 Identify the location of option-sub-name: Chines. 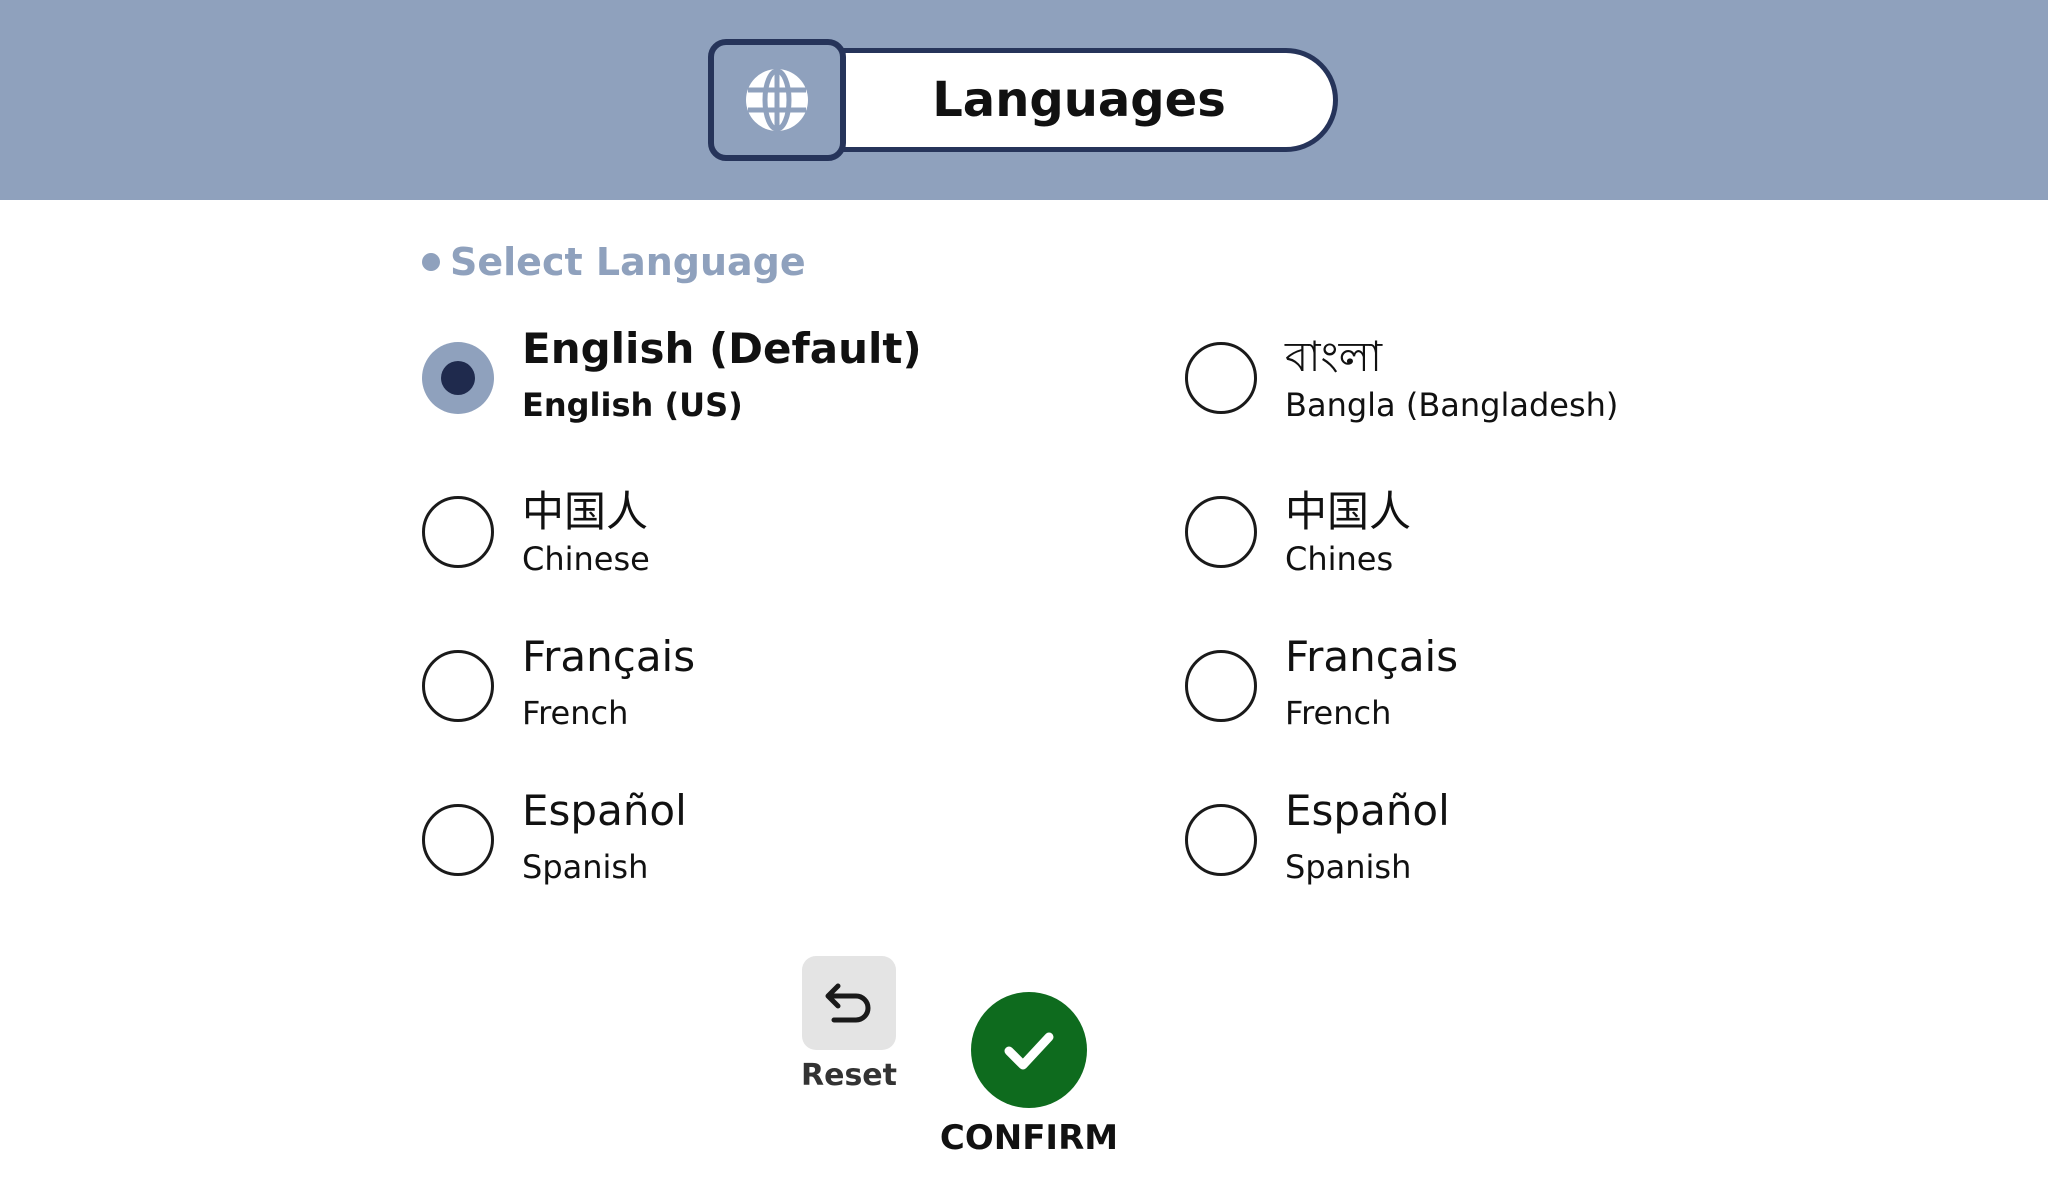
(1339, 559).